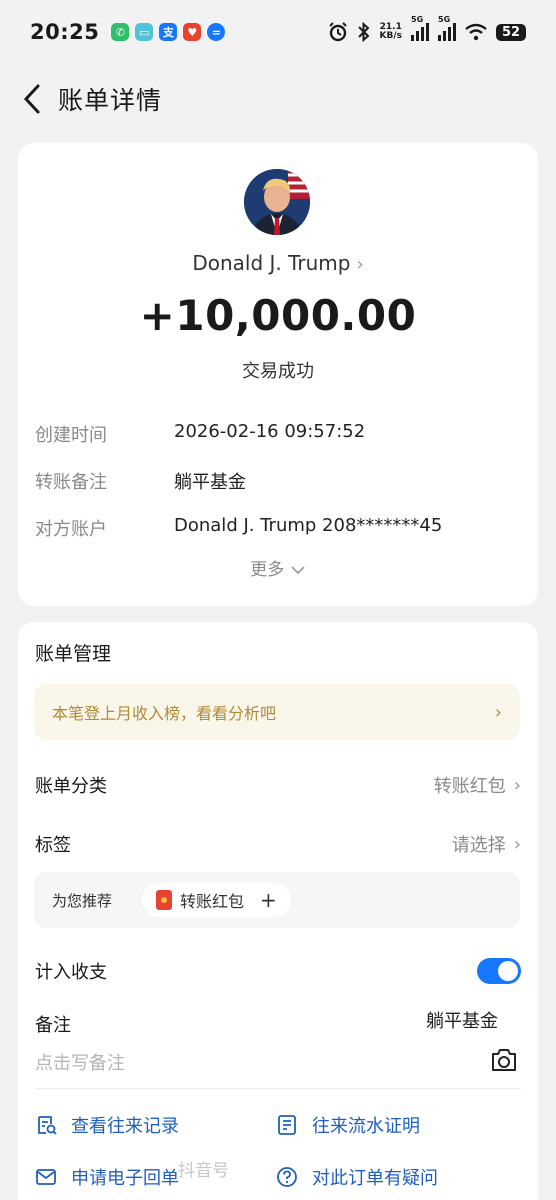 Image resolution: width=556 pixels, height=1200 pixels. I want to click on records-search-icon, so click(47, 1125).